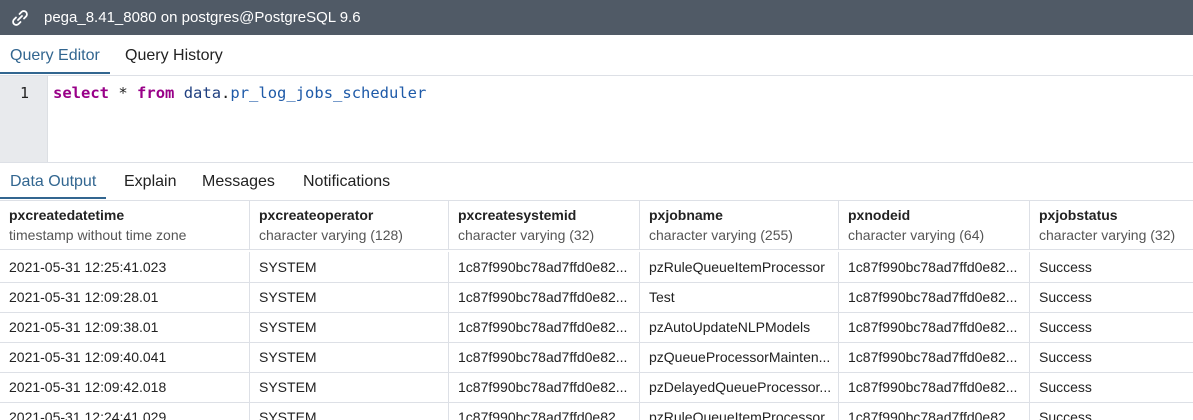 The image size is (1193, 420). I want to click on tab-data-output: Data Output, so click(53, 181).